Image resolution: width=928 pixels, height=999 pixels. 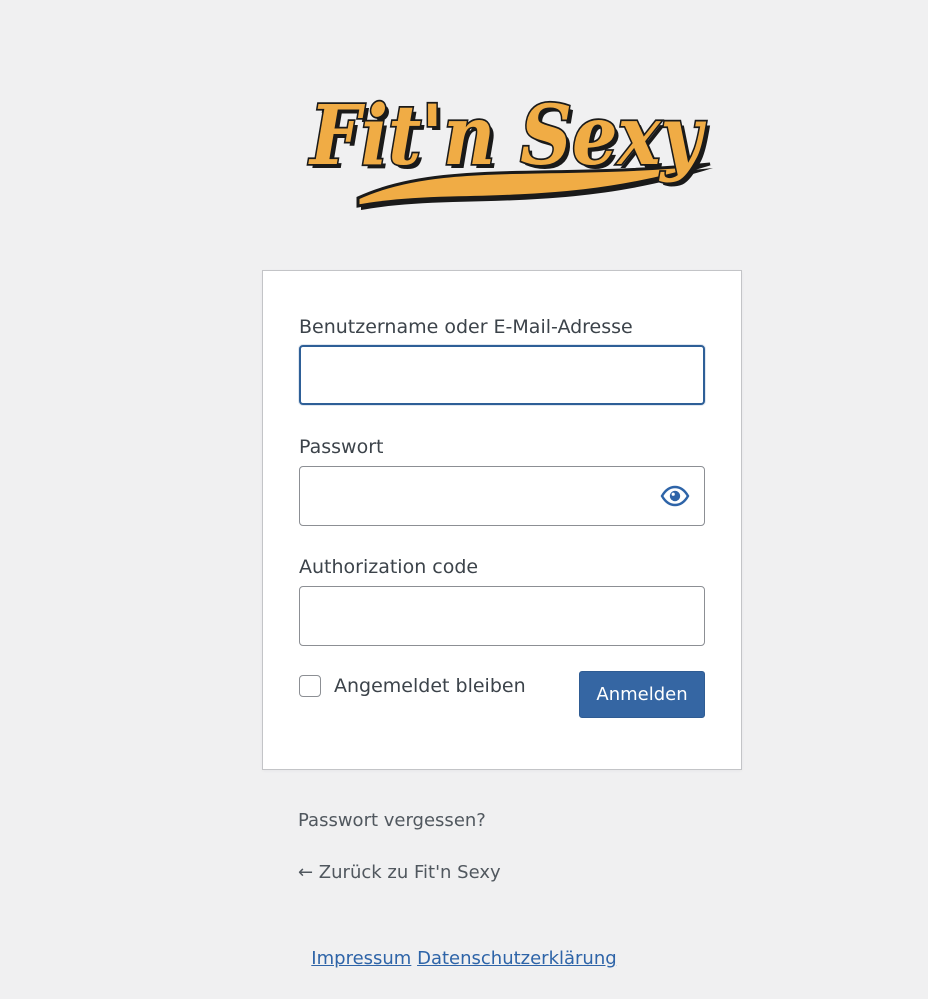 I want to click on back-to-site-link: ← Zurück zu Fit'n Sexy, so click(x=399, y=872).